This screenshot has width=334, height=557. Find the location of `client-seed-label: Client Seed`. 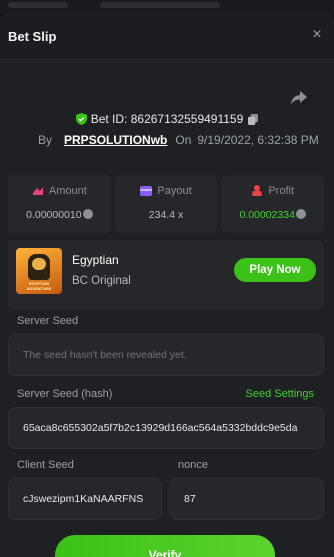

client-seed-label: Client Seed is located at coordinates (45, 465).